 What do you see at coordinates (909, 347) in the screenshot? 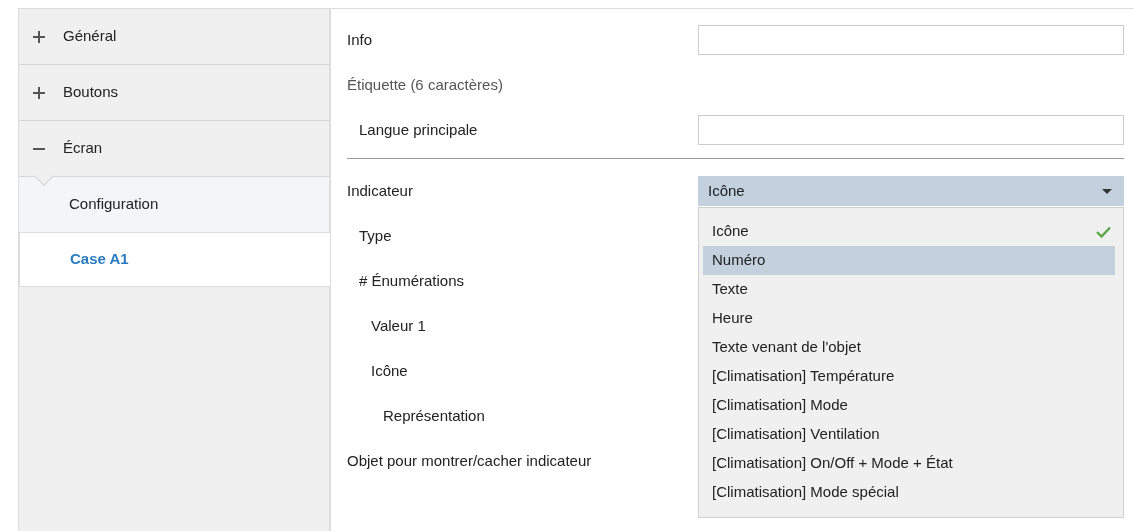
I see `dropdown-option: Texte venant de l'objet` at bounding box center [909, 347].